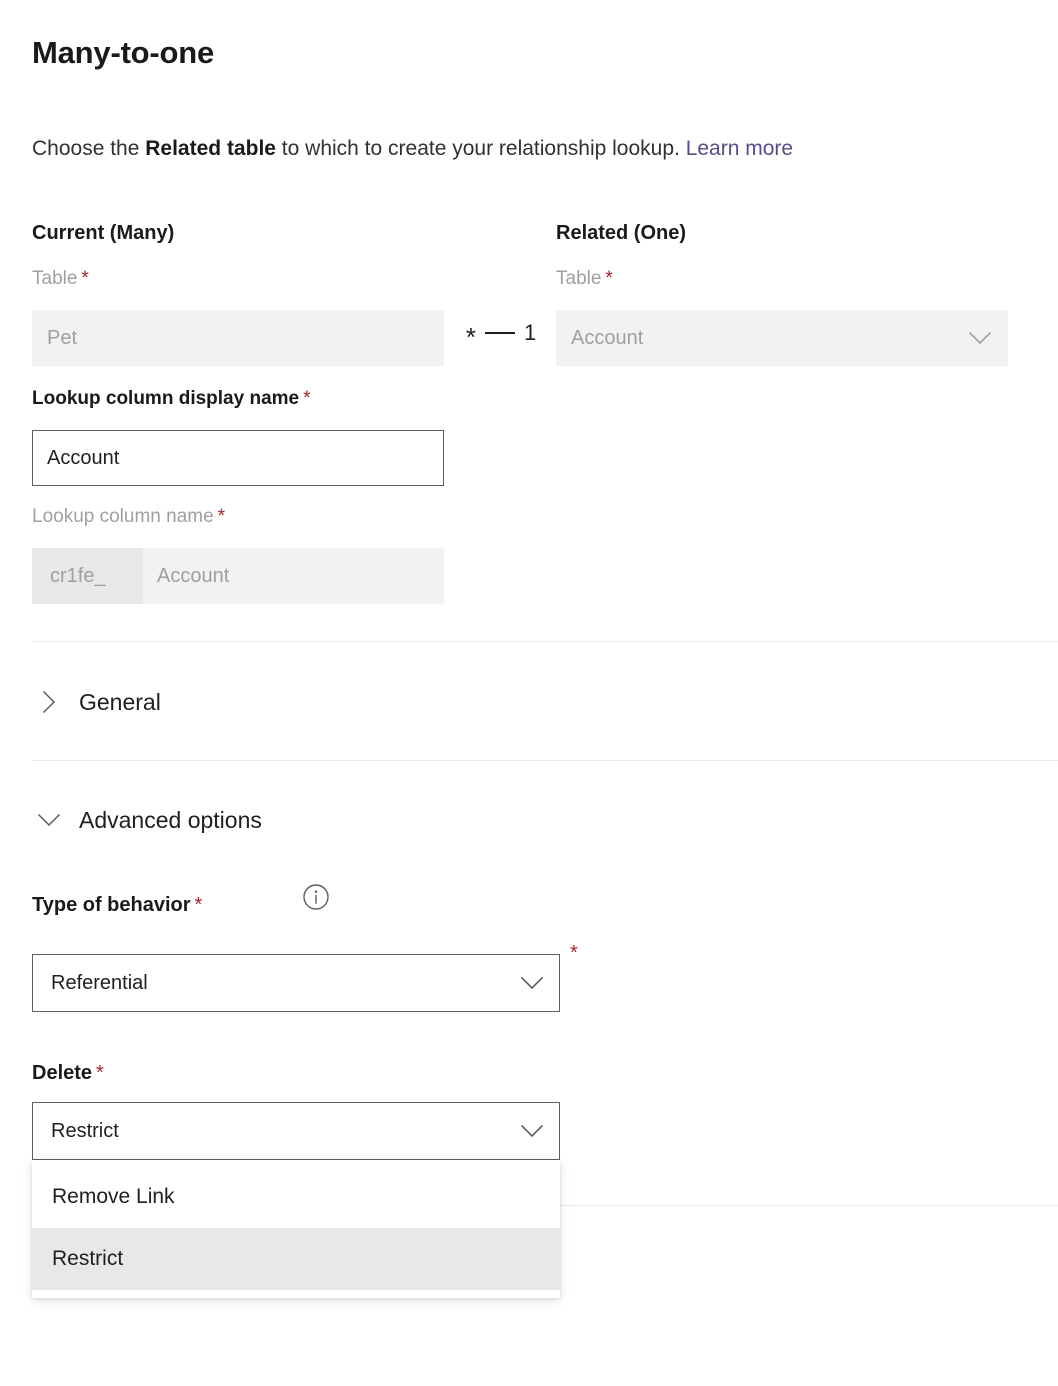  I want to click on delete-option-label: Remove Link, so click(113, 1196).